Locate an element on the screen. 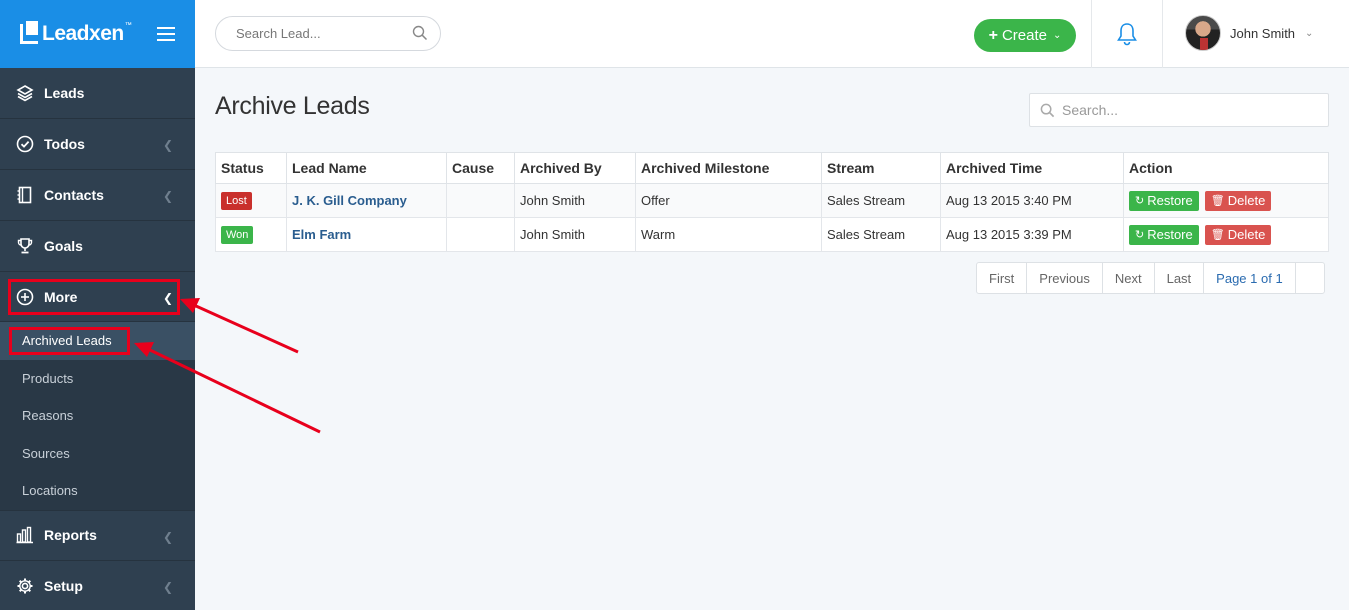  submenu-item-products: Products is located at coordinates (97, 379).